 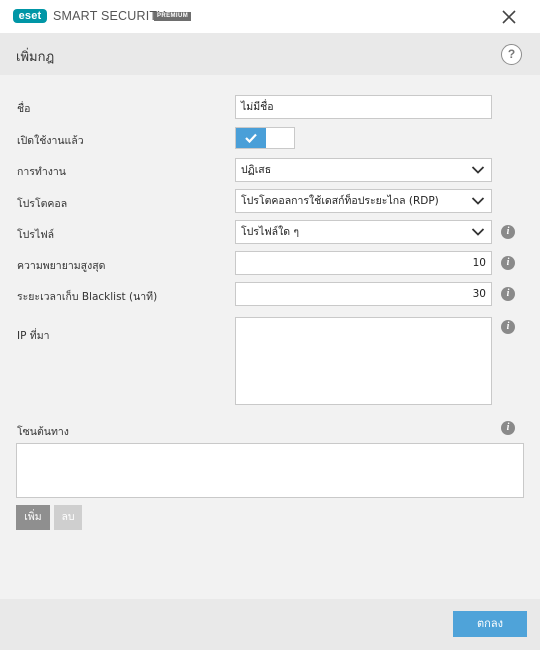 I want to click on close-button, so click(x=509, y=17).